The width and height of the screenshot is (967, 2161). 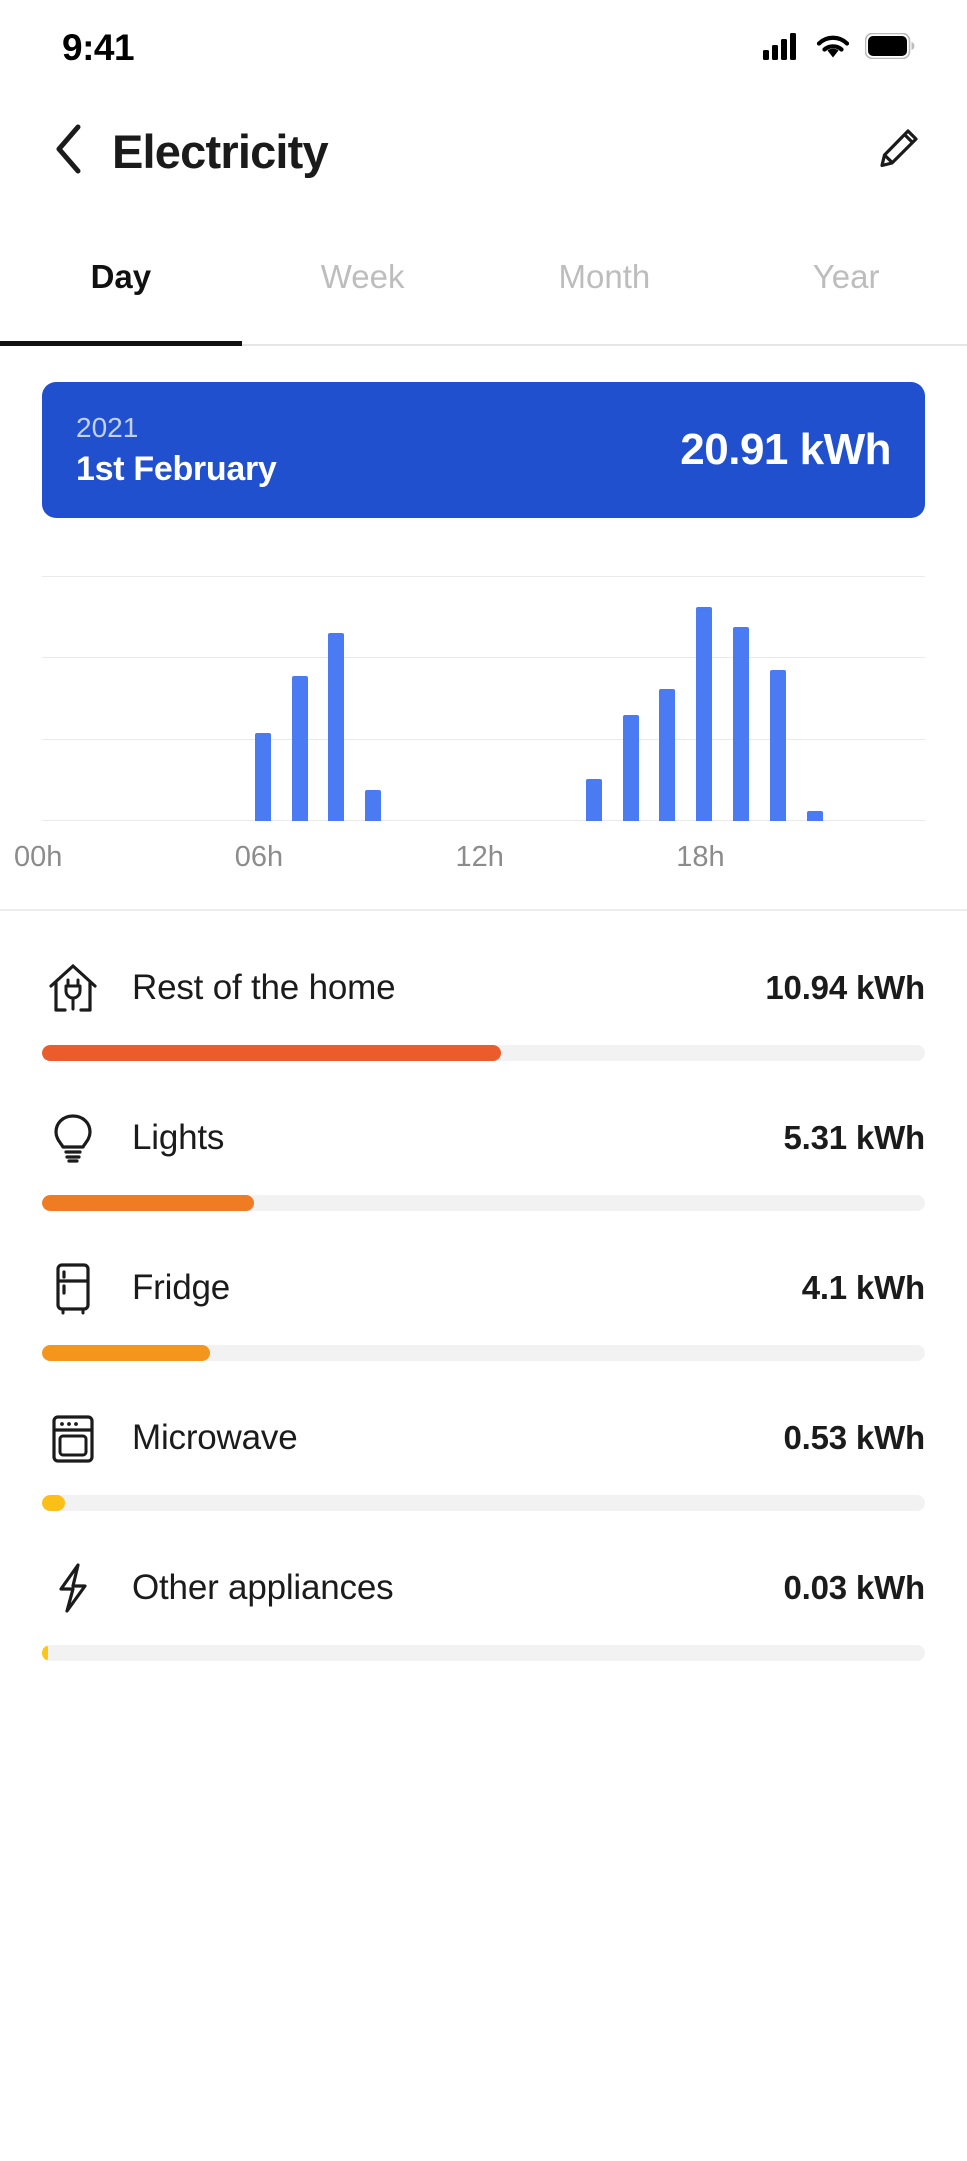 I want to click on summary-card-date-block: 2021 1st February, so click(x=176, y=450).